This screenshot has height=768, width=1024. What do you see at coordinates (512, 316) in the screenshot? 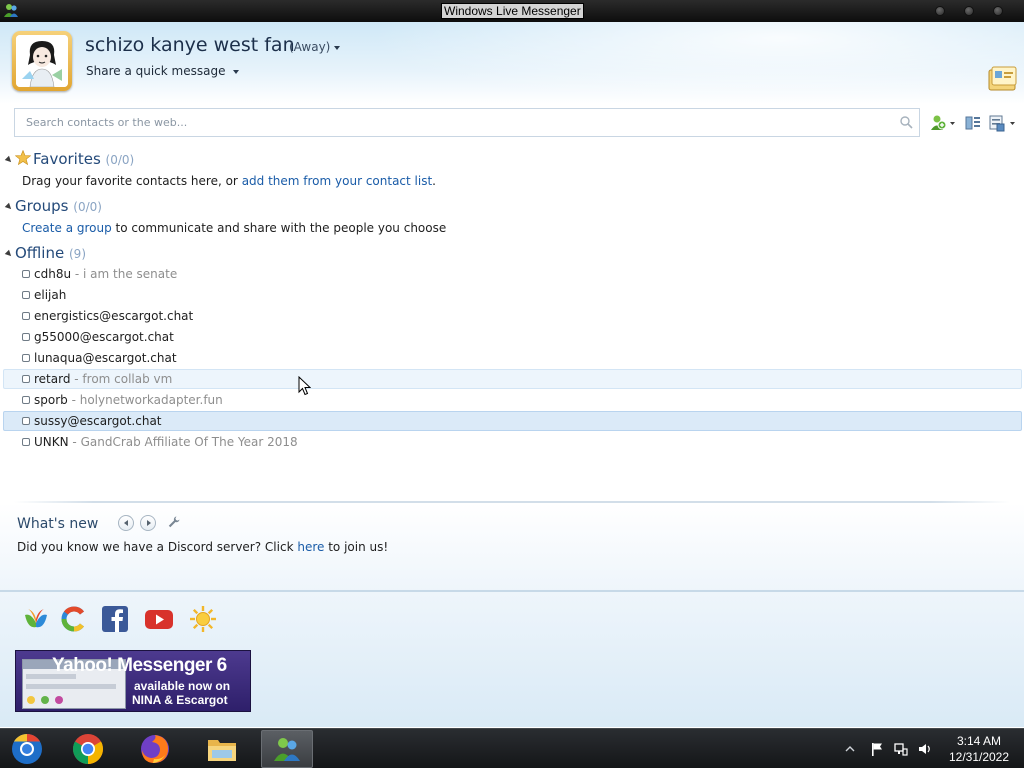
I see `contact-row: energistics@escargot.chat` at bounding box center [512, 316].